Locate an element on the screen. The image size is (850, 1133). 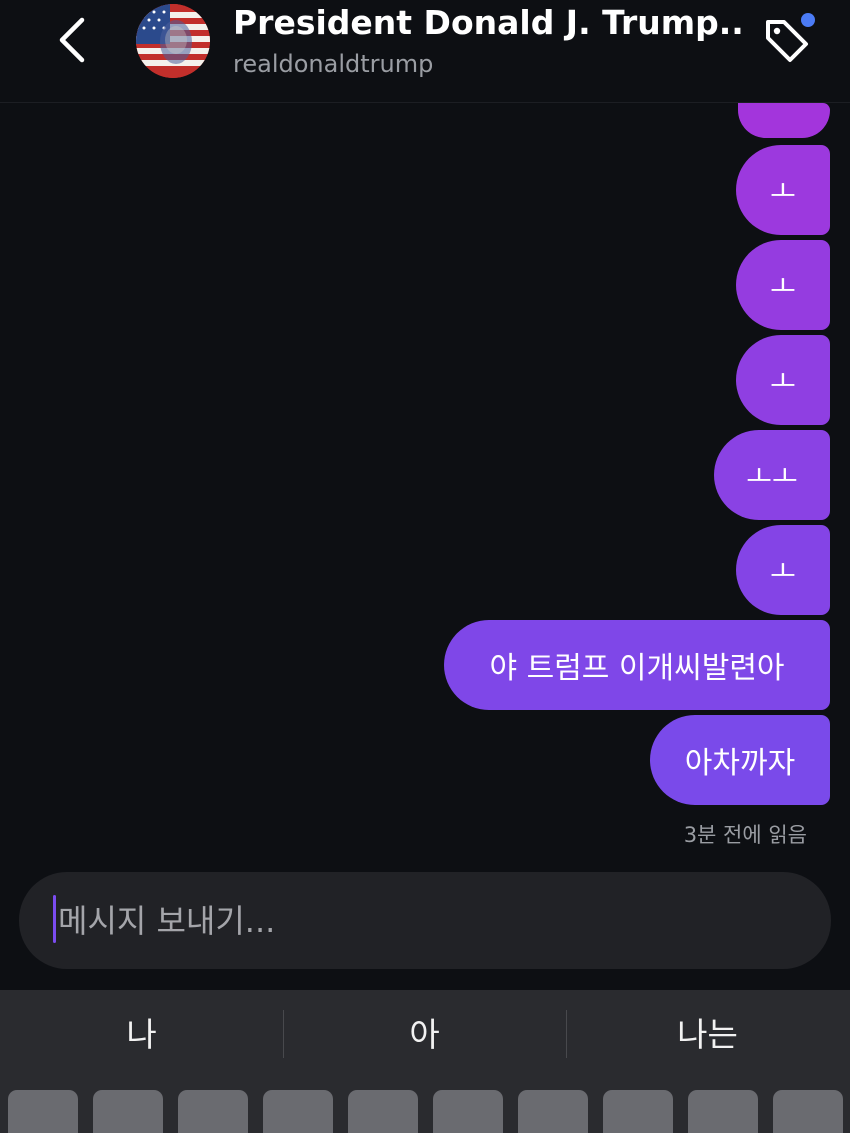
text-caret is located at coordinates (54, 919).